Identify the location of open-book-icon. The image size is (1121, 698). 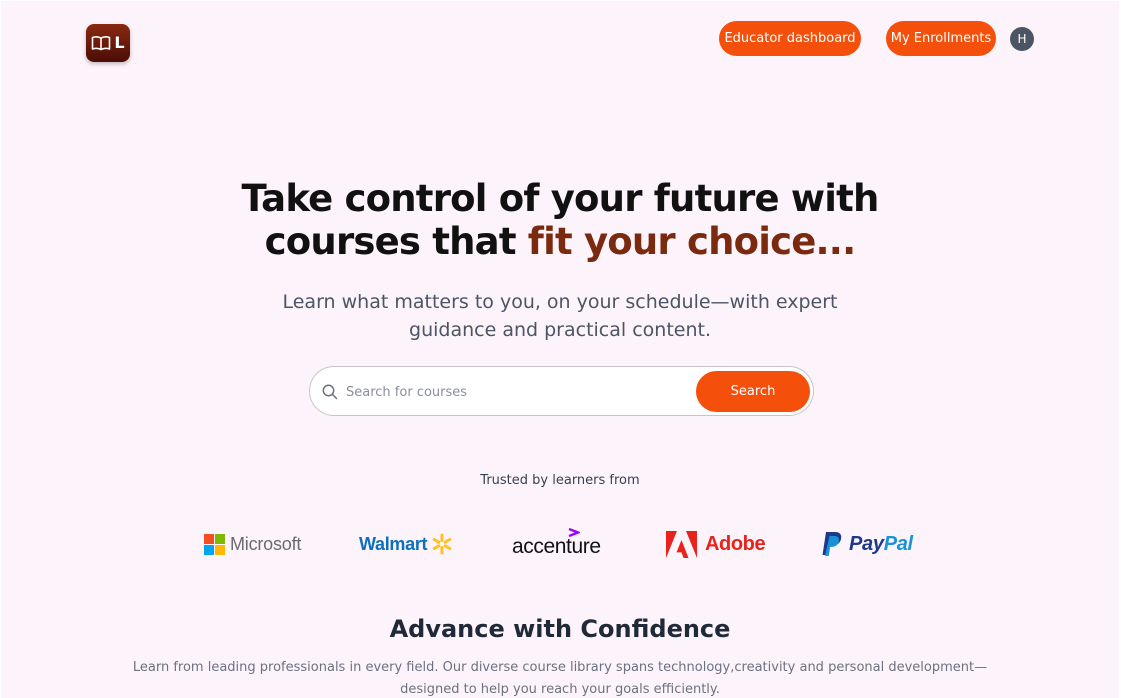
(101, 43).